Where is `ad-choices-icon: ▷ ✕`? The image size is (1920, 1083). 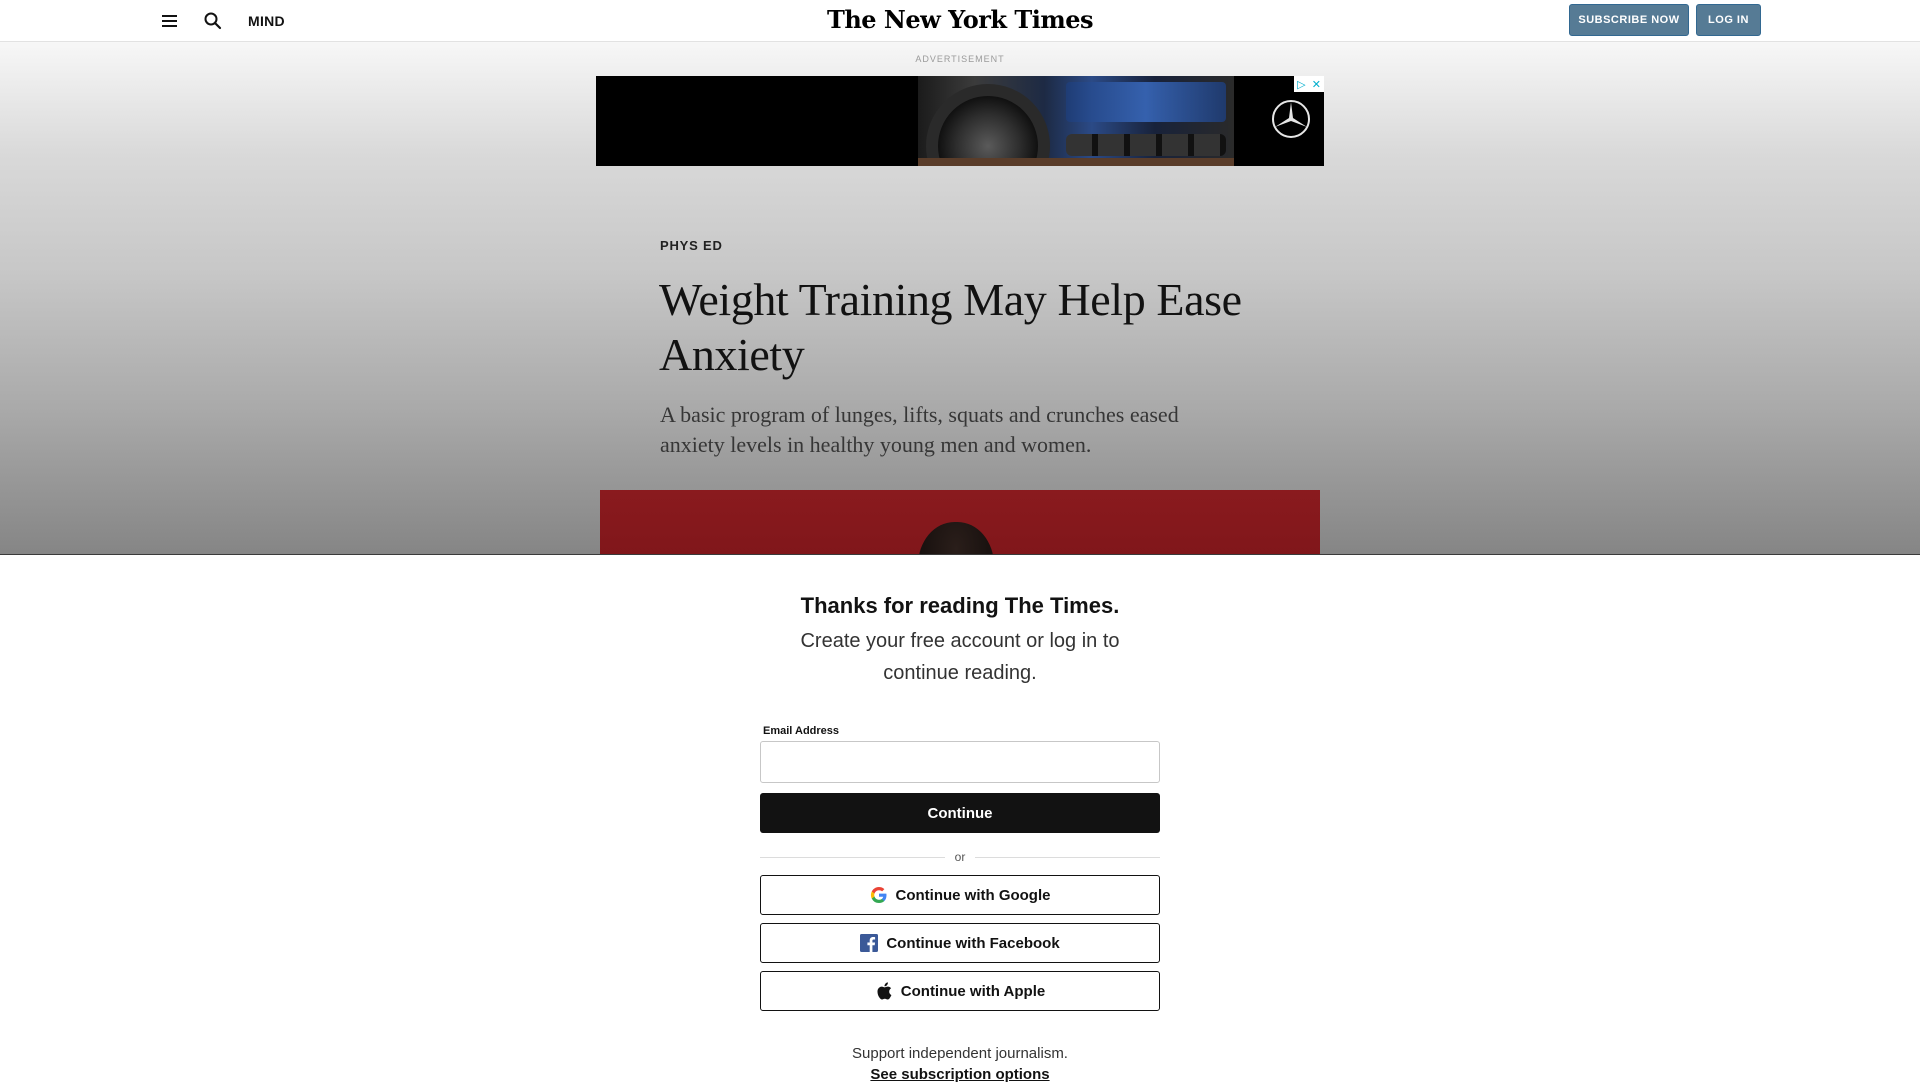 ad-choices-icon: ▷ ✕ is located at coordinates (1309, 84).